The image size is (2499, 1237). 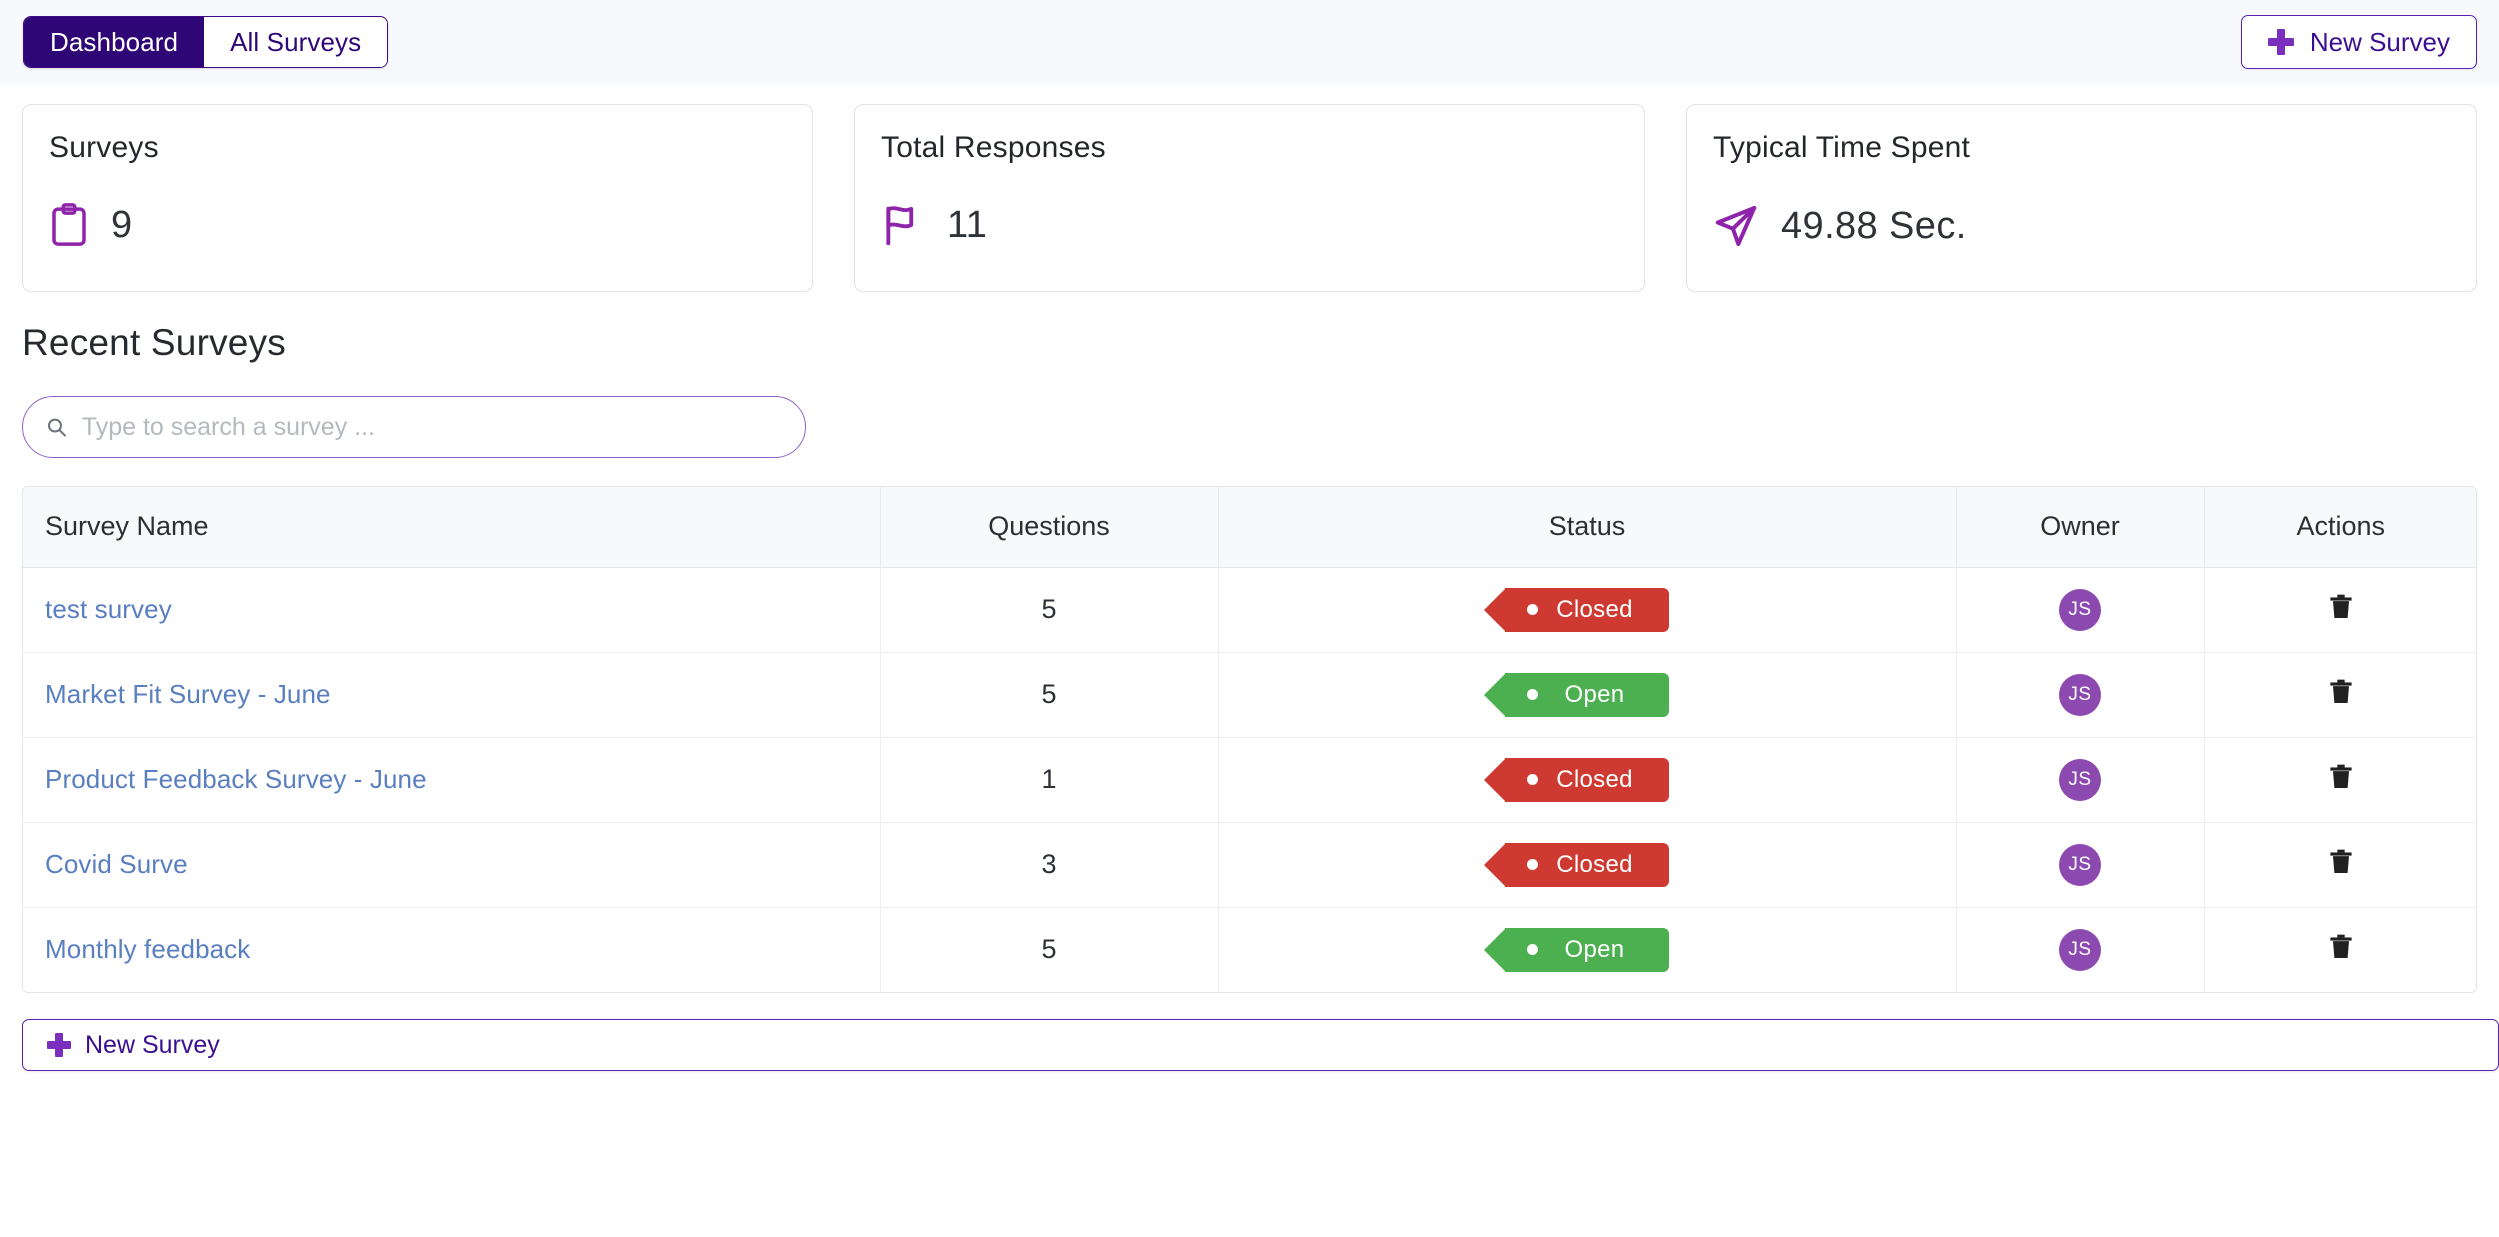 I want to click on tab-group: Dashboard All Surveys, so click(x=206, y=42).